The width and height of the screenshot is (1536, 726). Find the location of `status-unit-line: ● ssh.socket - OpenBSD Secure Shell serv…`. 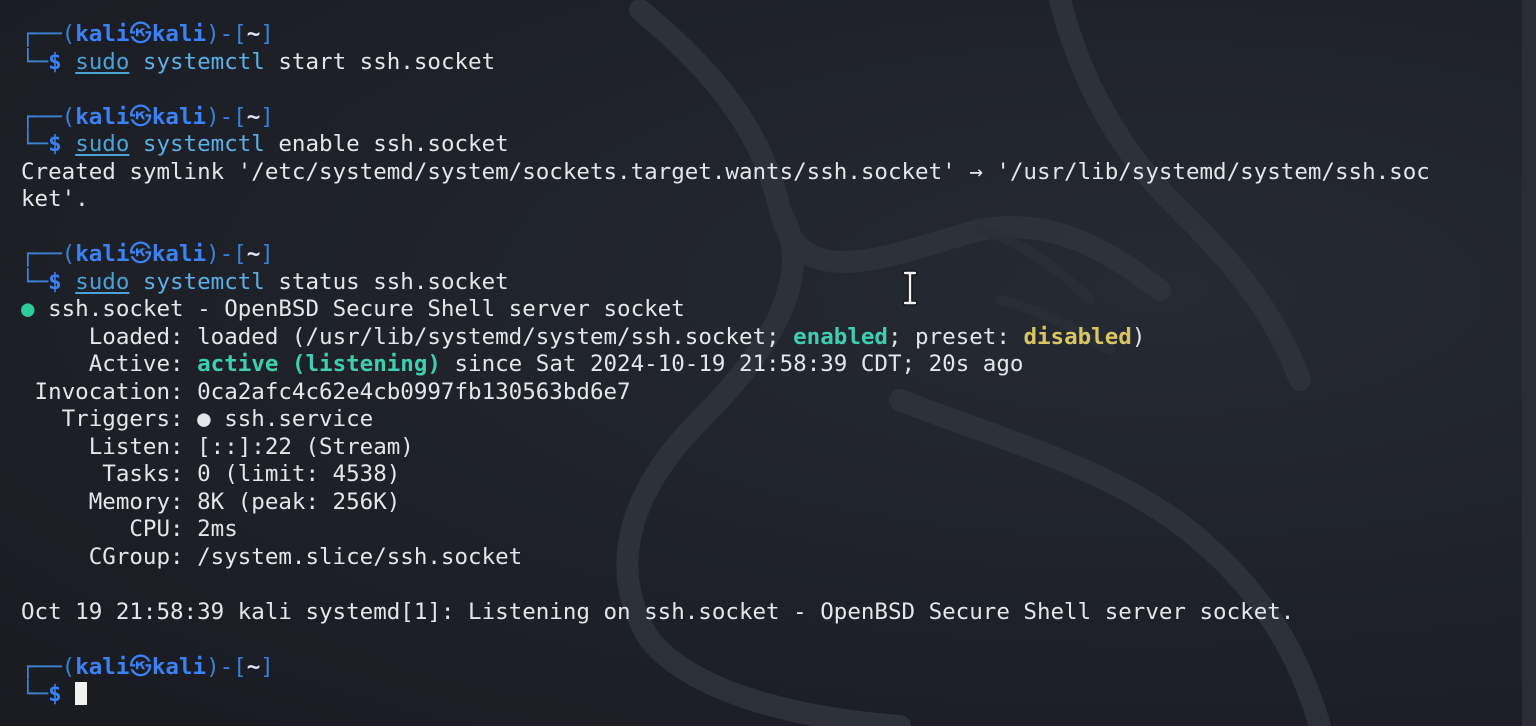

status-unit-line: ● ssh.socket - OpenBSD Secure Shell serv… is located at coordinates (768, 310).